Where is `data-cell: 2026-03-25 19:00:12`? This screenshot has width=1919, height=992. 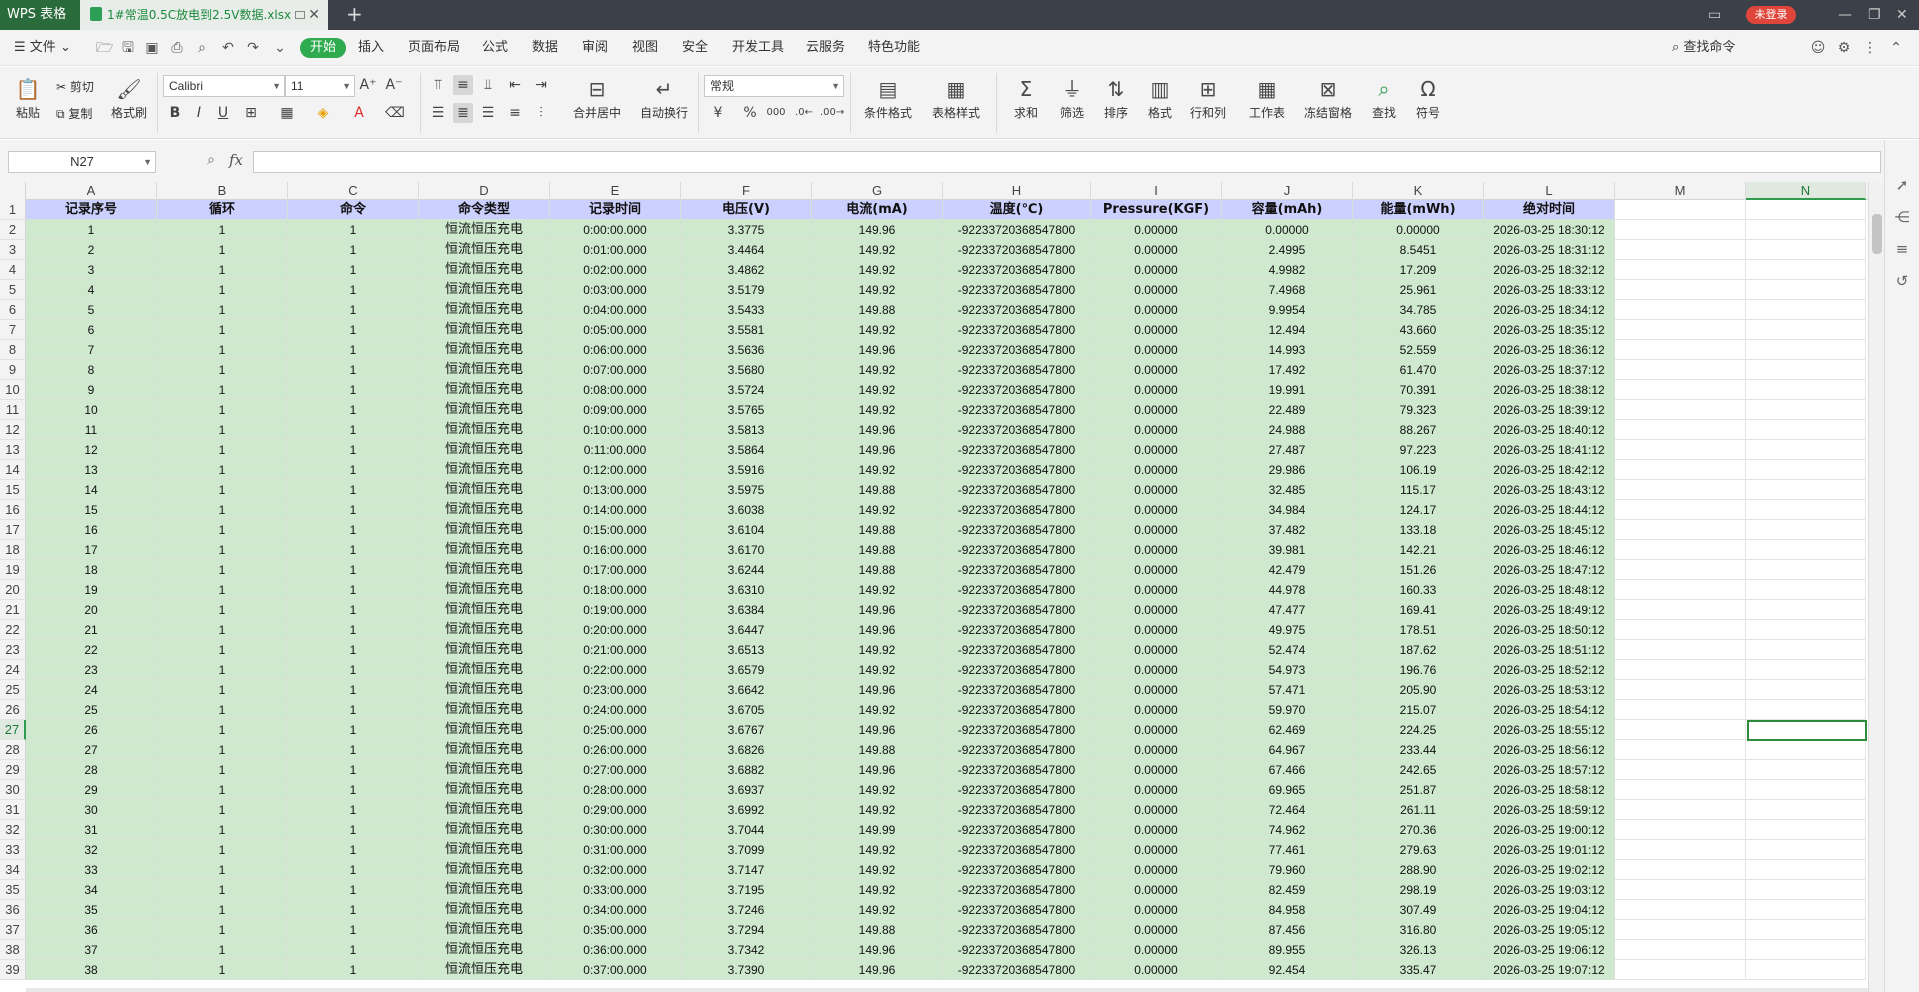 data-cell: 2026-03-25 19:00:12 is located at coordinates (1549, 830).